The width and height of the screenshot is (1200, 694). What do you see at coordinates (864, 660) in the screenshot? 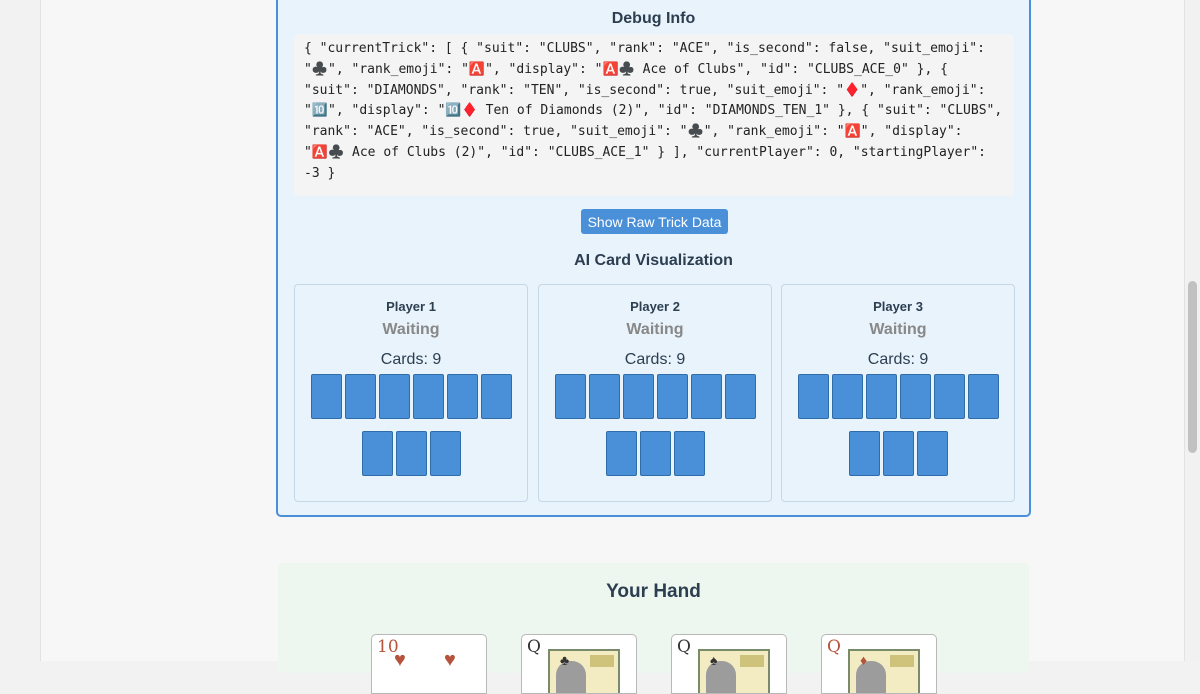
I see `diamonds-icon: ♦` at bounding box center [864, 660].